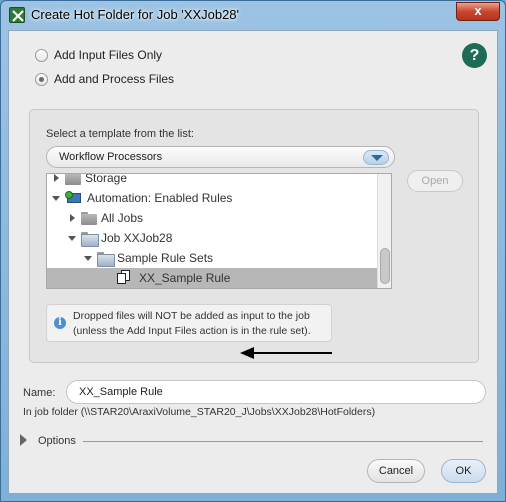  What do you see at coordinates (123, 278) in the screenshot?
I see `rule-icon` at bounding box center [123, 278].